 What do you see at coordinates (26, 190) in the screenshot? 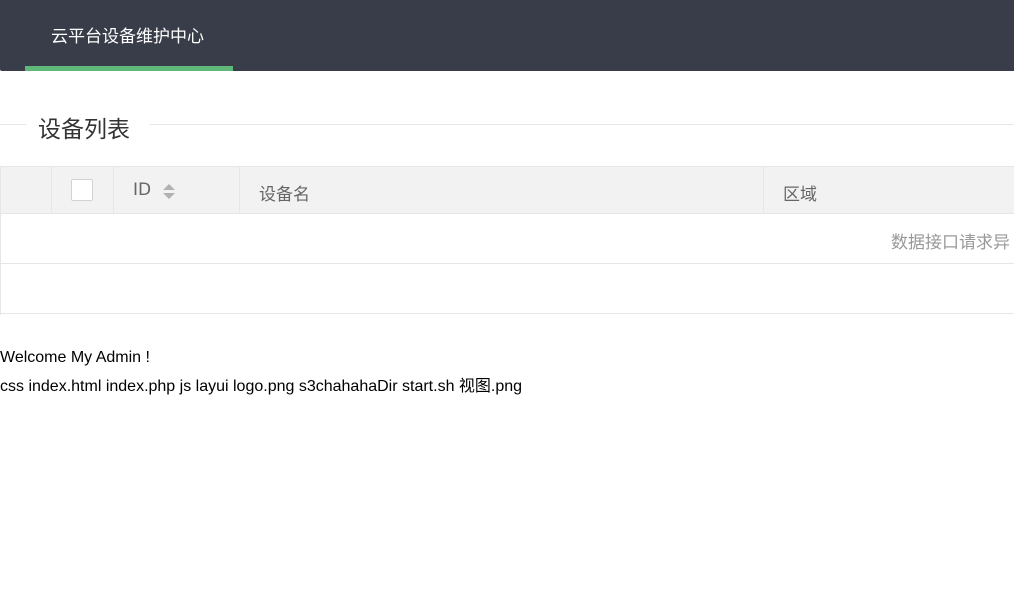
I see `header-cell-blank` at bounding box center [26, 190].